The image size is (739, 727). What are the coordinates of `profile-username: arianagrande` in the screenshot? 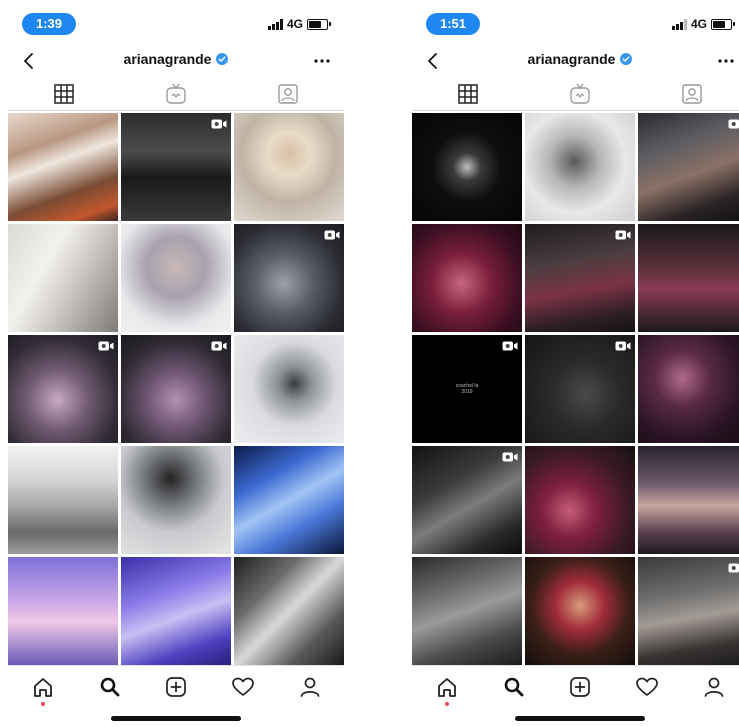 It's located at (575, 59).